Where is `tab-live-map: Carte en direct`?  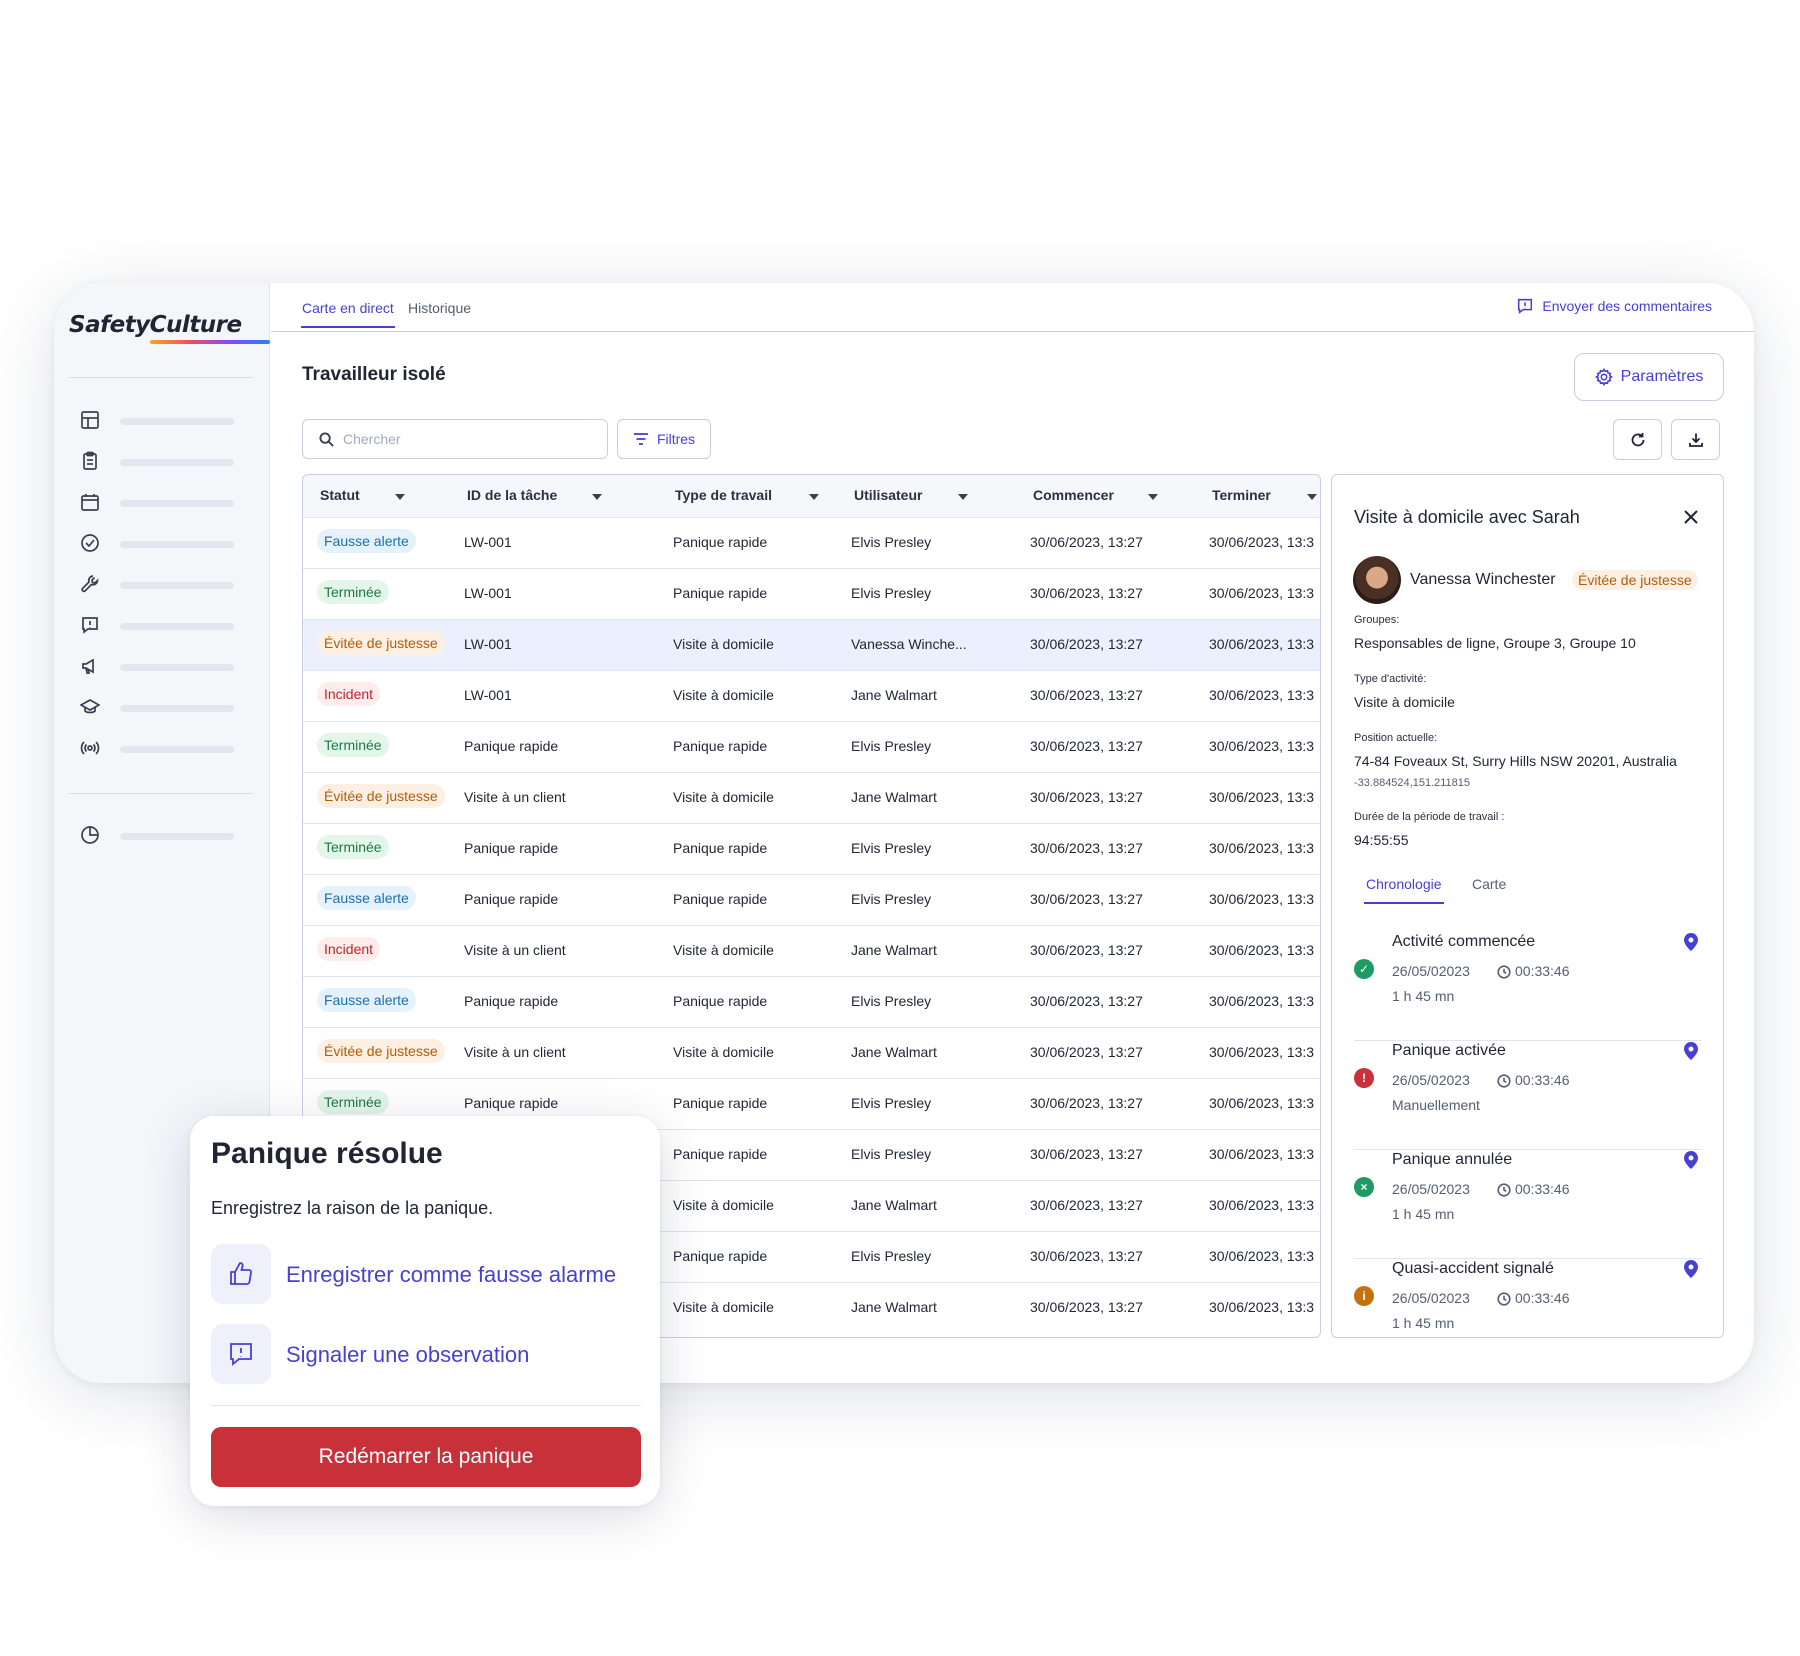
tab-live-map: Carte en direct is located at coordinates (348, 314).